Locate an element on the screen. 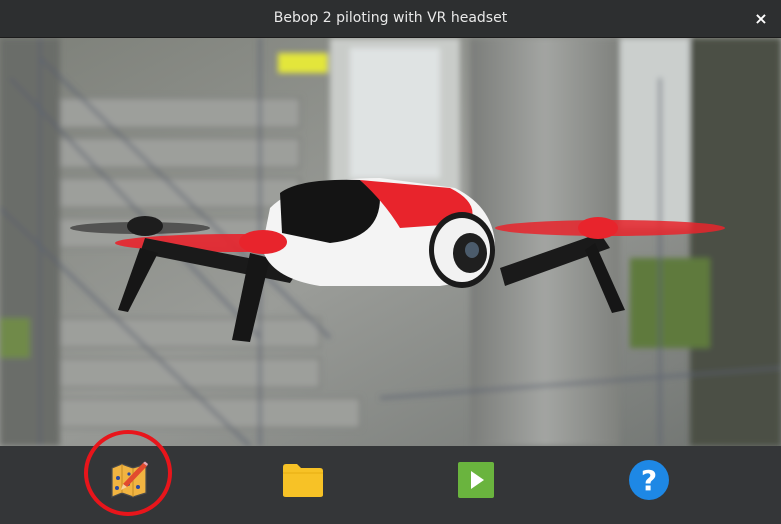 The width and height of the screenshot is (781, 524). map-edit-icon is located at coordinates (129, 479).